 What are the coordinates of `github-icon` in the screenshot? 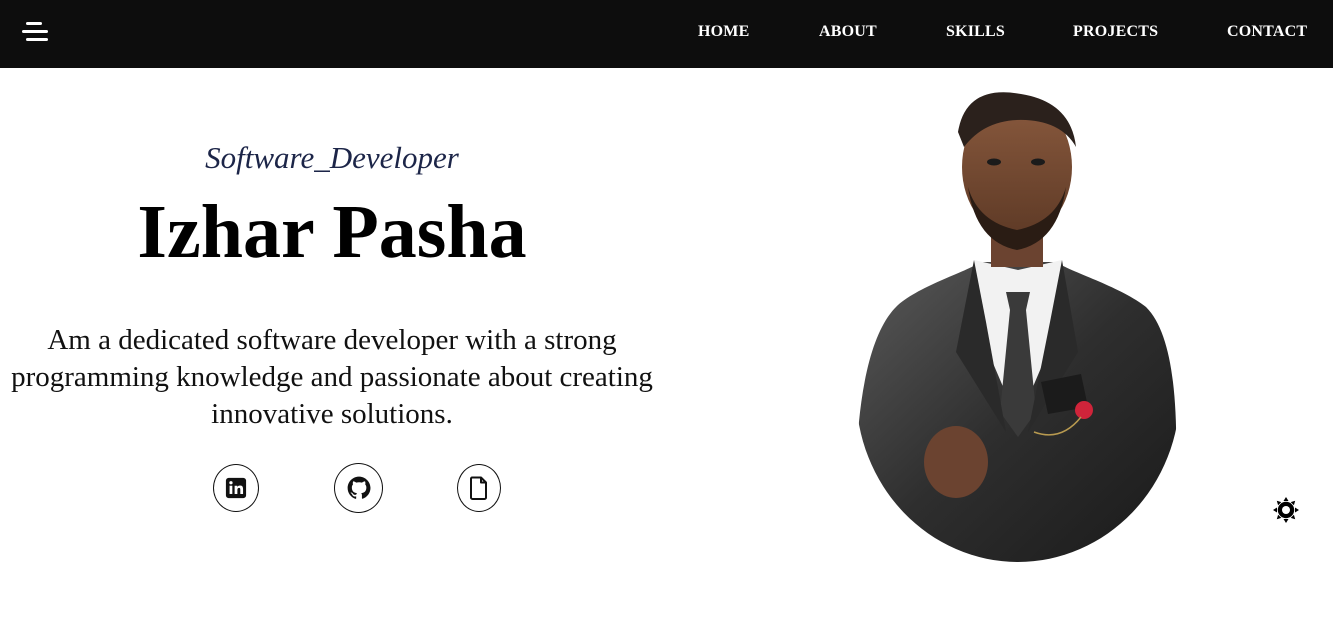 It's located at (358, 487).